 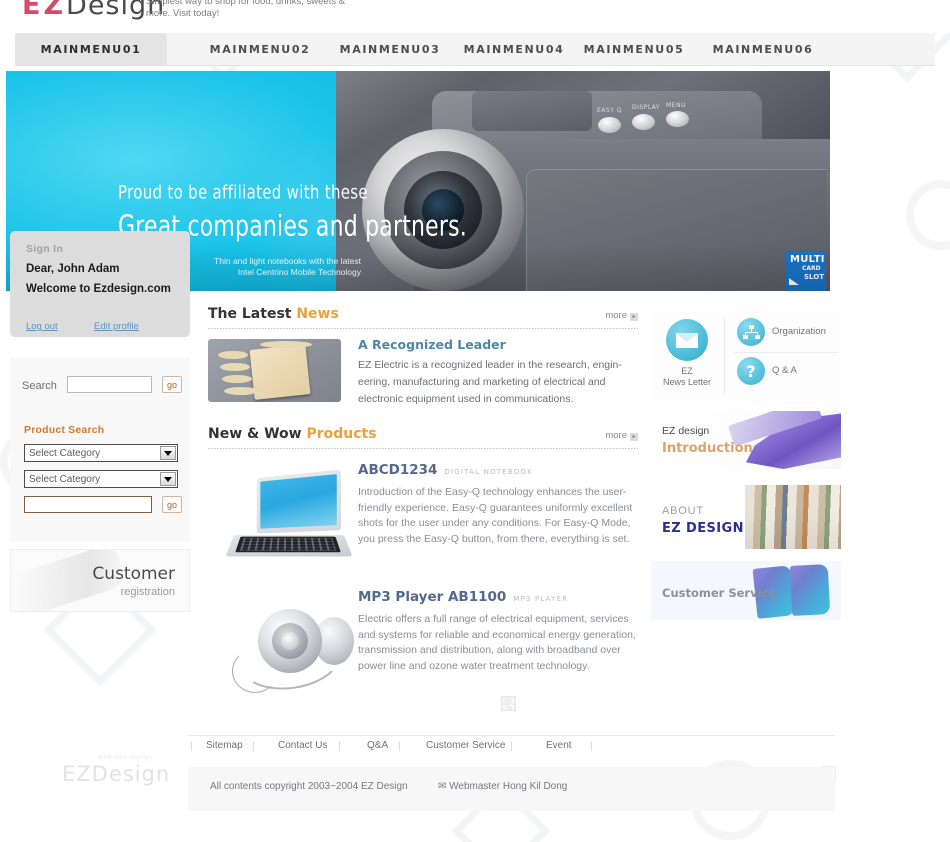 I want to click on menu-item-3: MAINMENU03, so click(x=390, y=49).